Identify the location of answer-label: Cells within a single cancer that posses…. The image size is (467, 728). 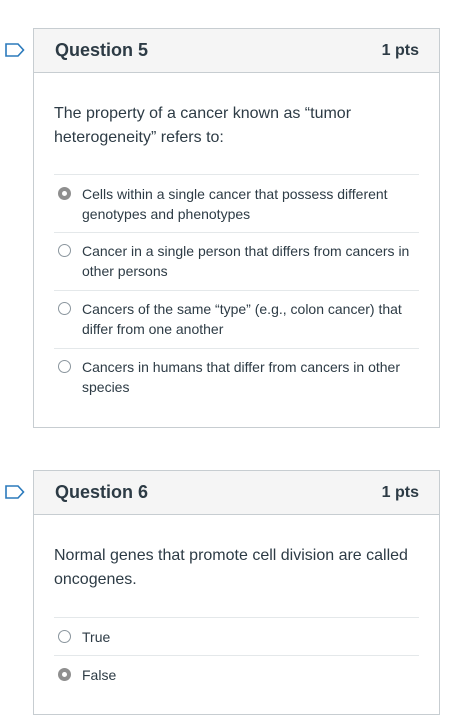
(235, 204).